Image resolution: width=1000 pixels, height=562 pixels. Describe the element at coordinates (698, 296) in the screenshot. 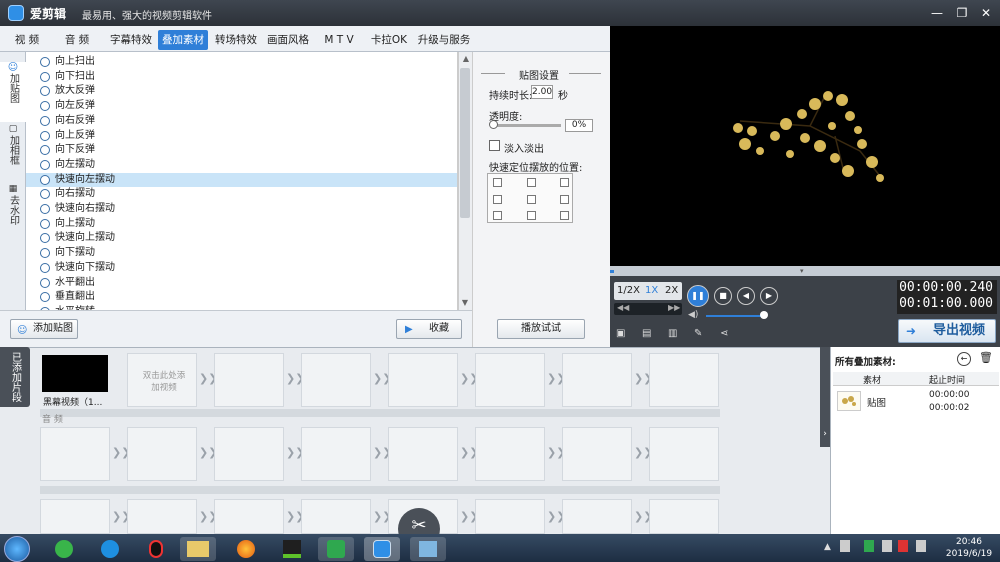

I see `pause-button: ❚❚` at that location.